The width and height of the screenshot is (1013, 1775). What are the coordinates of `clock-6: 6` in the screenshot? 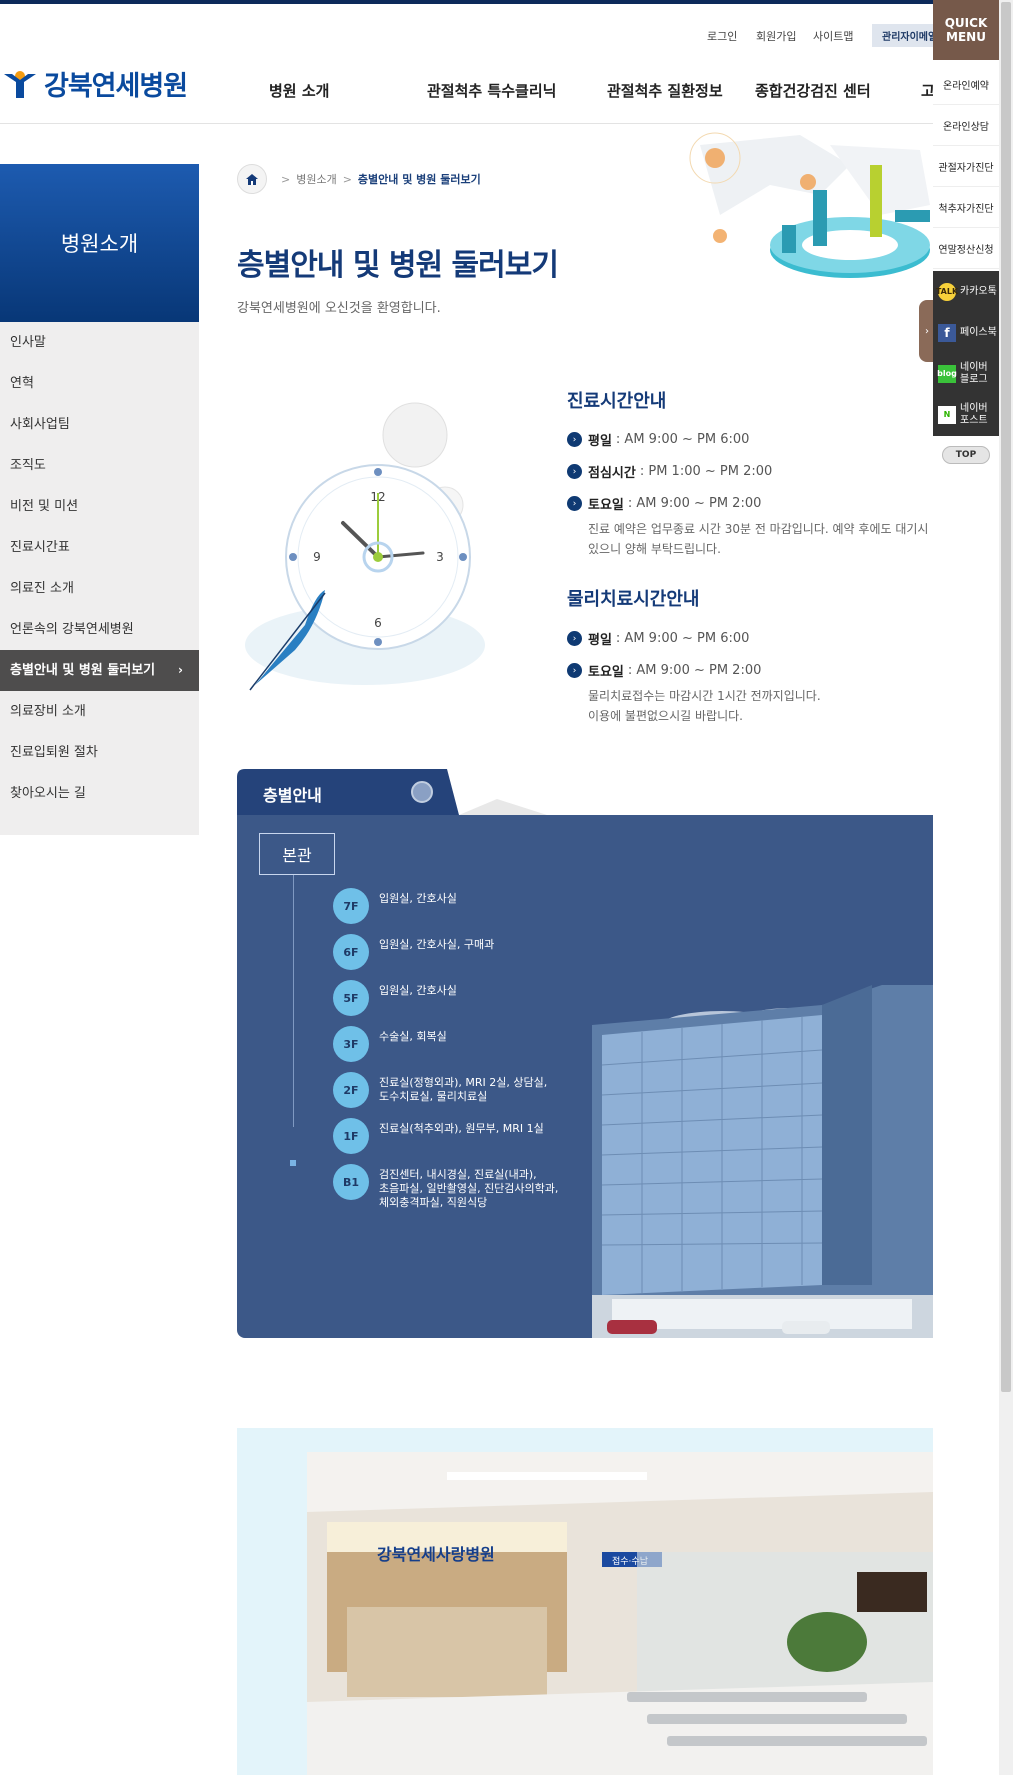 It's located at (378, 623).